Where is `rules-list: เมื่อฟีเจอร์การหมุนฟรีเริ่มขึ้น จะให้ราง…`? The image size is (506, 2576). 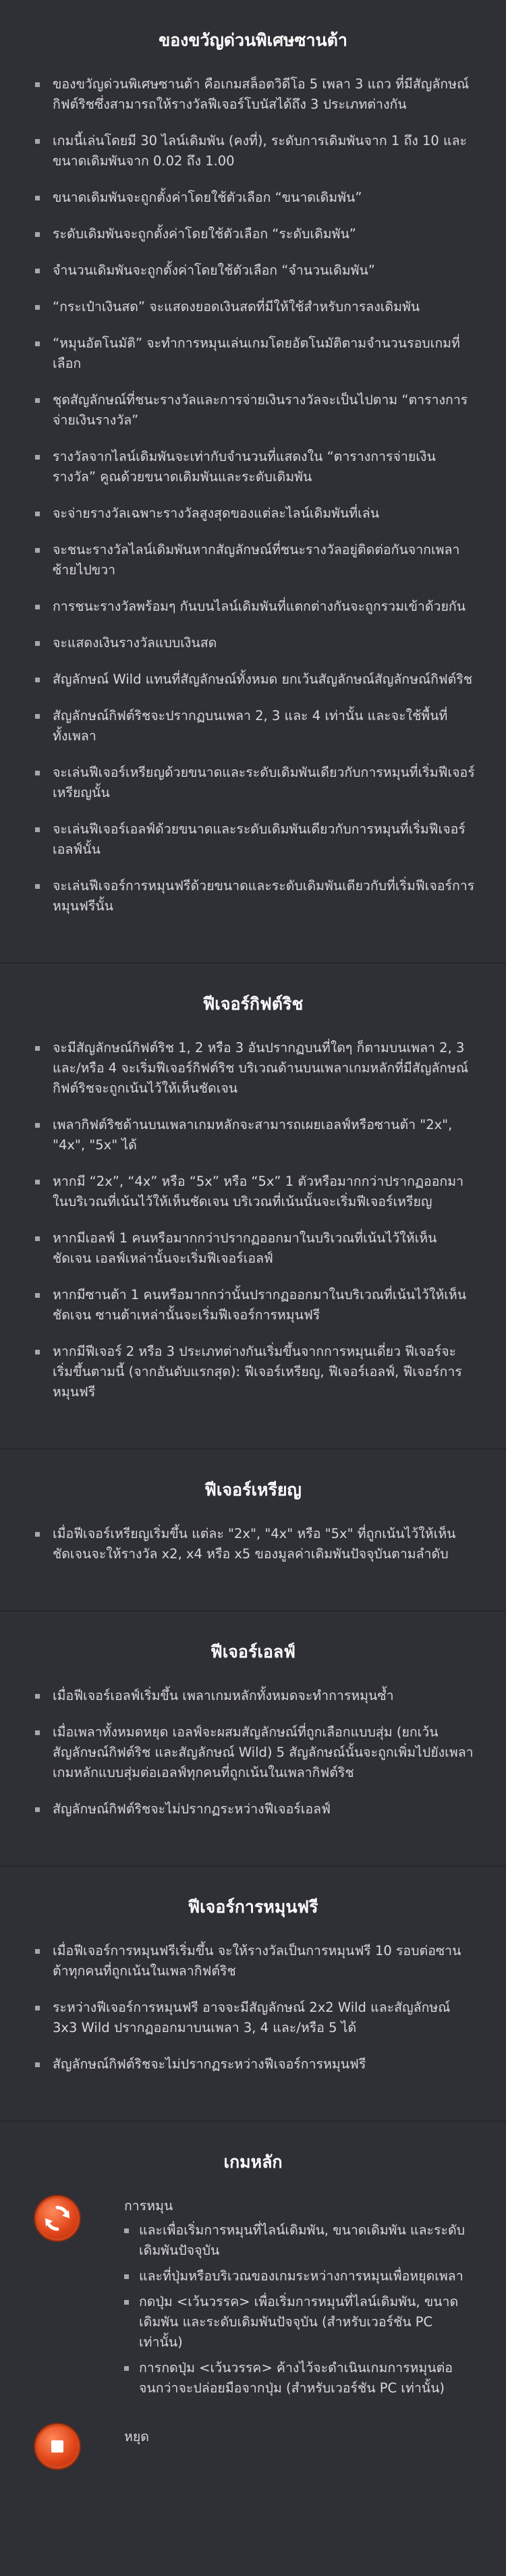
rules-list: เมื่อฟีเจอร์การหมุนฟรีเริ่มขึ้น จะให้ราง… is located at coordinates (253, 2030).